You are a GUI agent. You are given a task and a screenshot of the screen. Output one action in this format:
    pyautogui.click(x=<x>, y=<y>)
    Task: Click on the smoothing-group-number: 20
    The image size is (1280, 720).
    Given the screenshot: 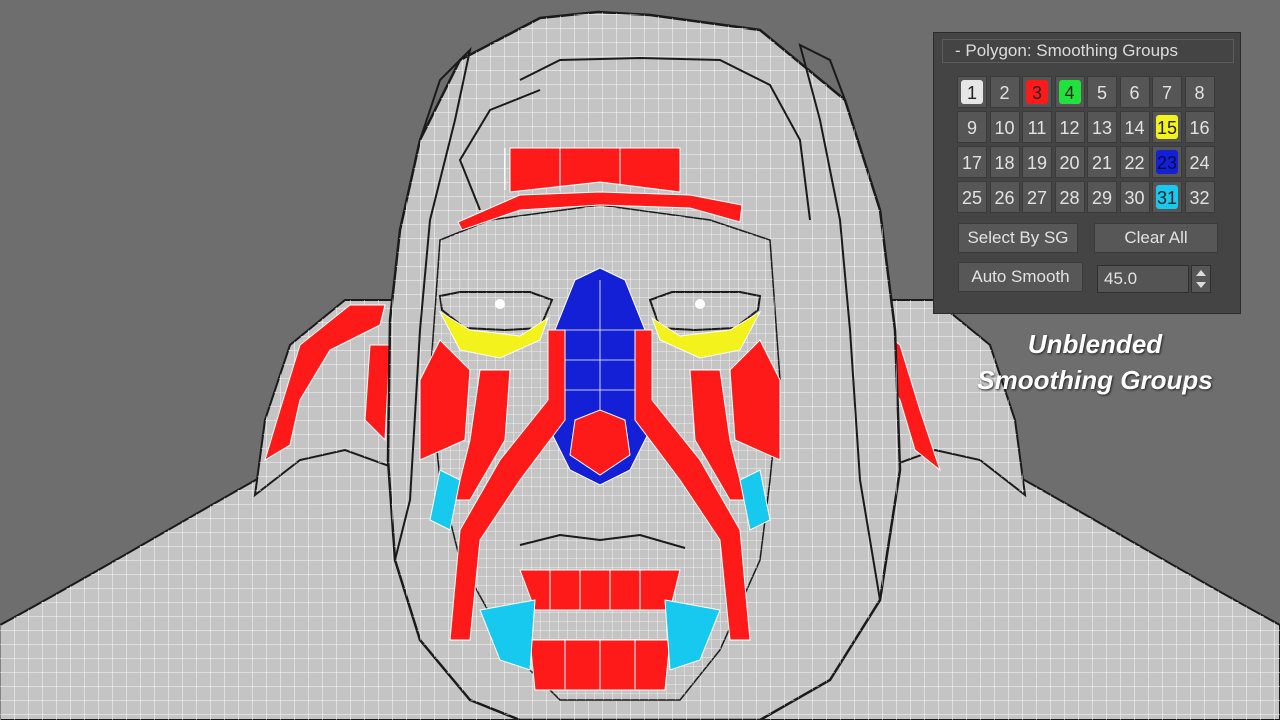 What is the action you would take?
    pyautogui.click(x=1069, y=163)
    